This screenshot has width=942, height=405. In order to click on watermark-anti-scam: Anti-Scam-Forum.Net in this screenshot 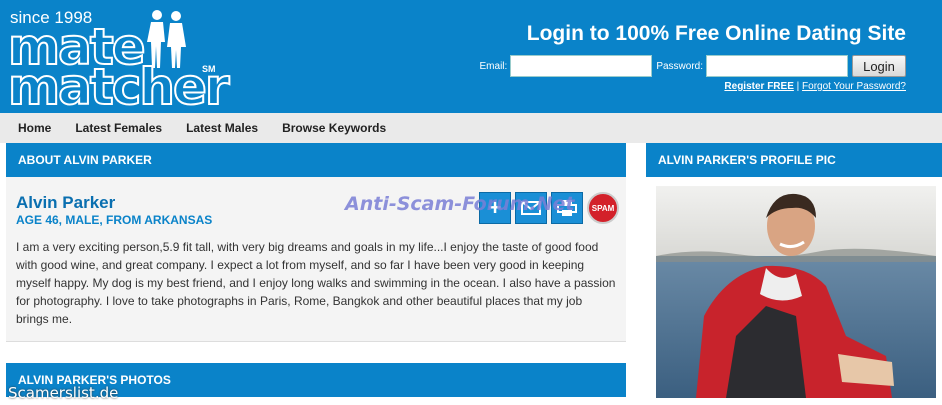, I will do `click(460, 204)`.